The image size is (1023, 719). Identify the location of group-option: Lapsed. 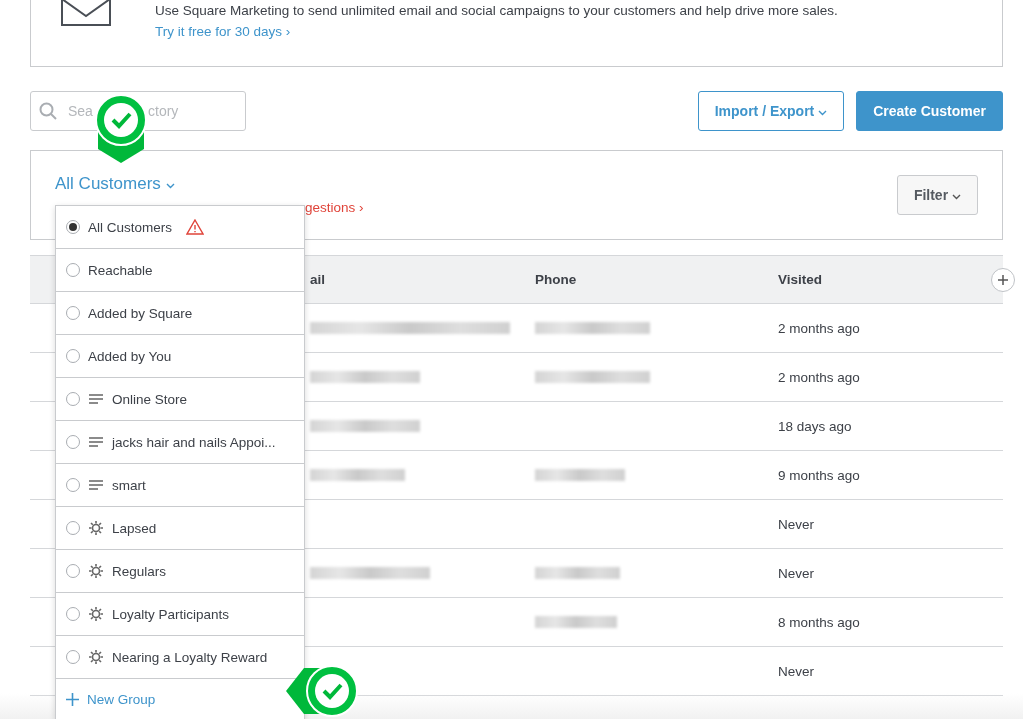
(180, 528).